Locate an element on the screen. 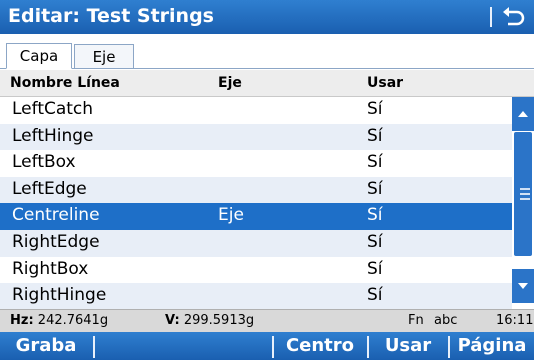 The width and height of the screenshot is (534, 360). softkey-f3 is located at coordinates (226, 346).